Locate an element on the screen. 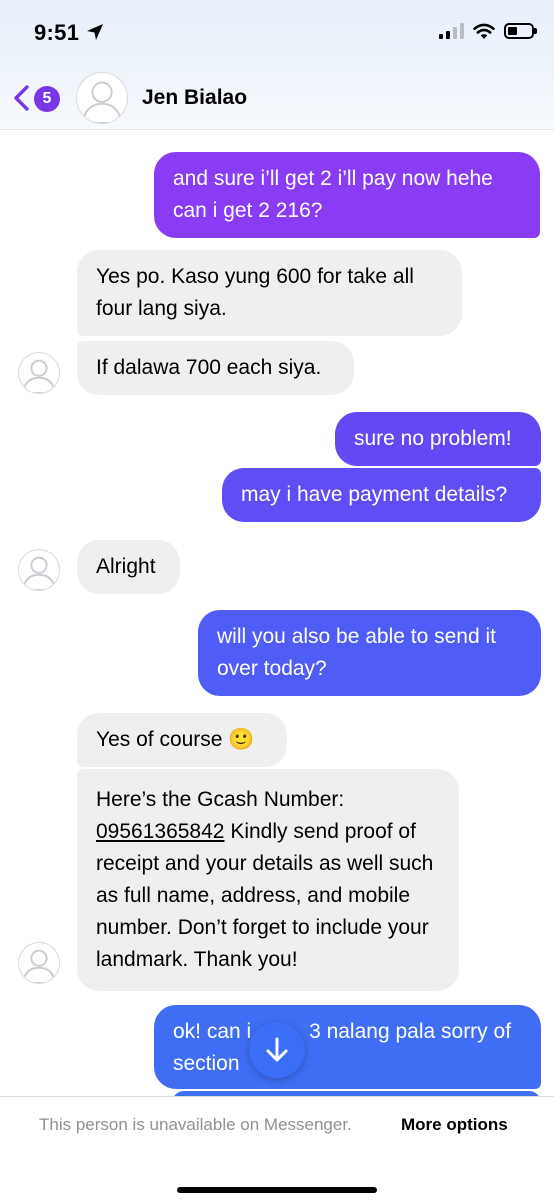 This screenshot has width=554, height=1200. top-bar: 9:51 5 Jen Bialao is located at coordinates (277, 65).